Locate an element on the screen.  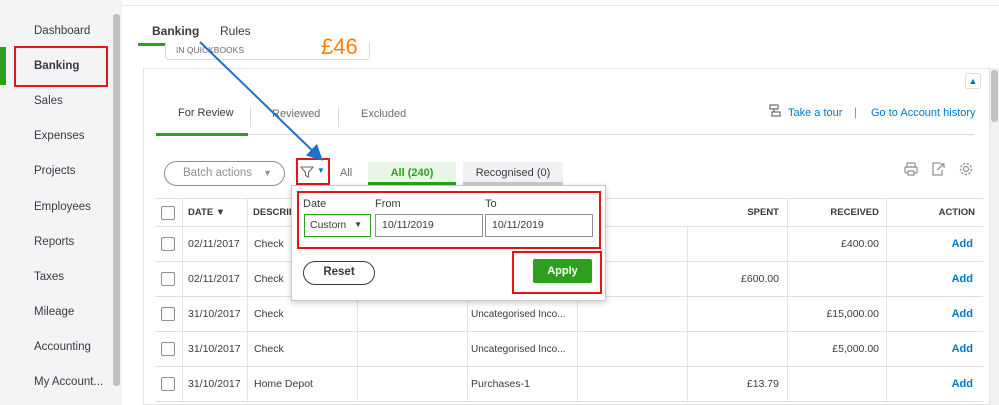
row-spent: £13.79 is located at coordinates (762, 384).